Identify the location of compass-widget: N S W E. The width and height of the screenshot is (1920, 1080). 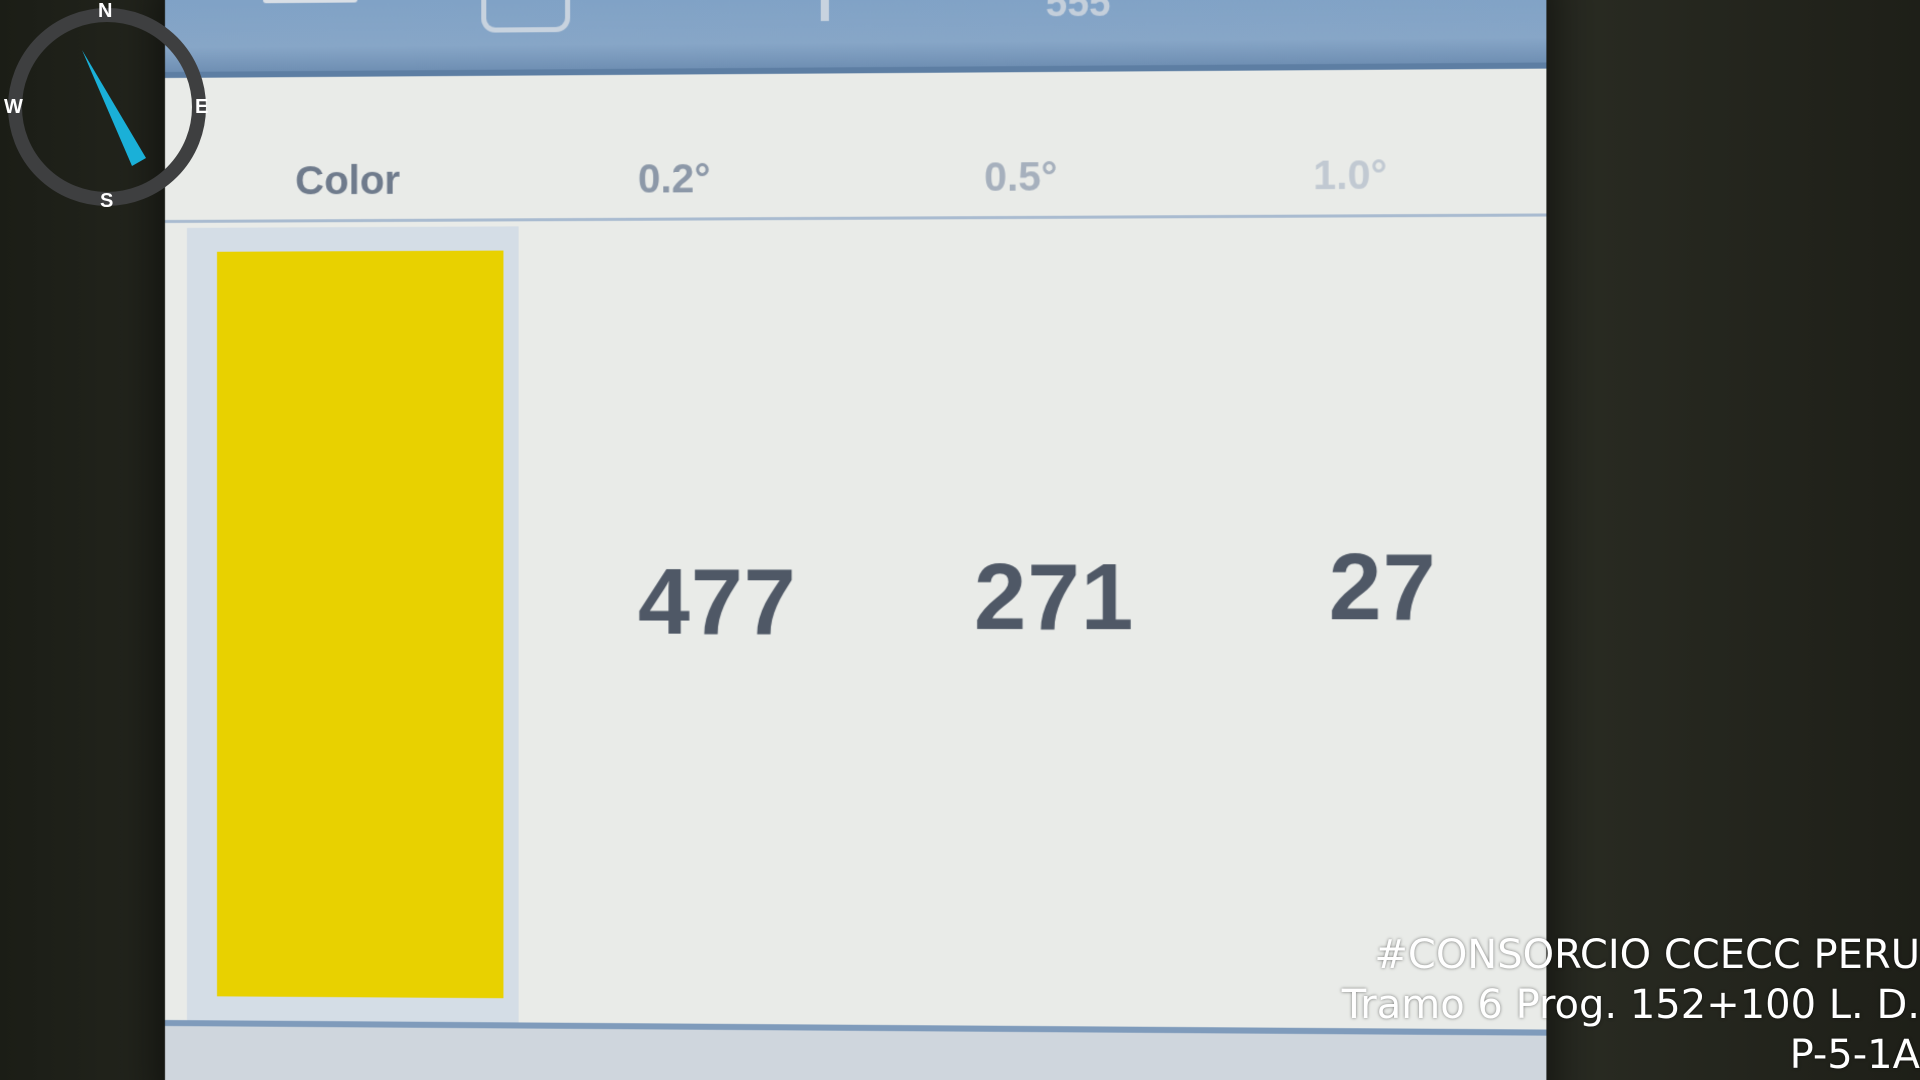
(107, 107).